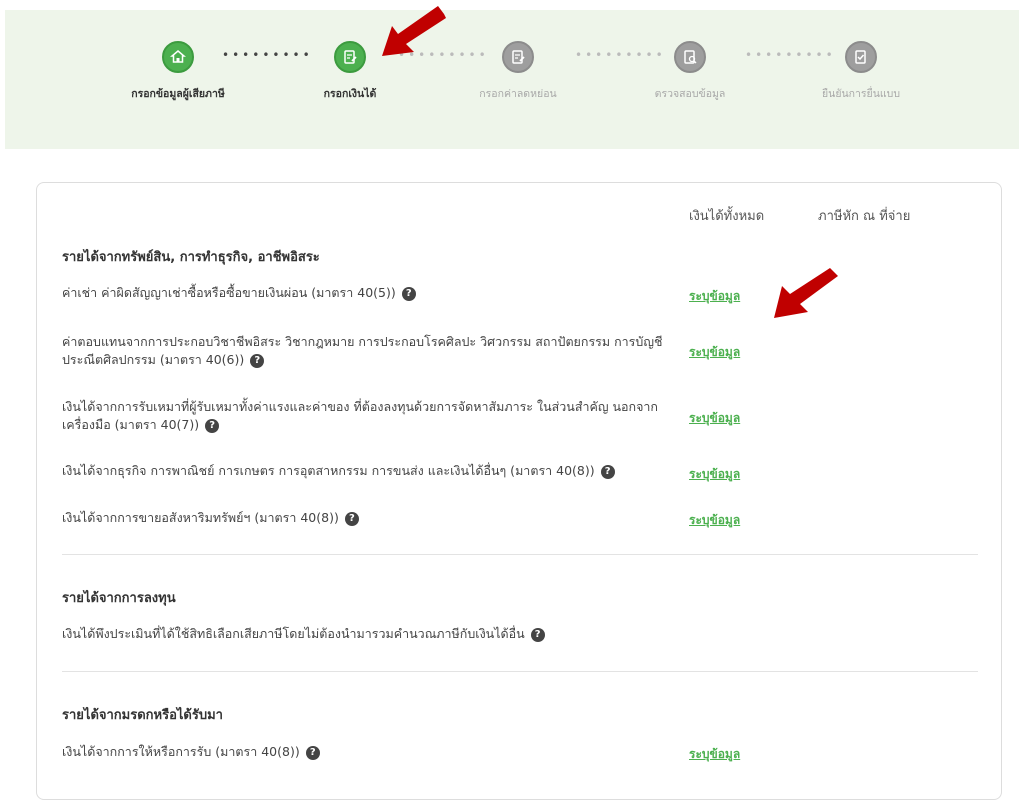  I want to click on step-label: ยืนยันการยื่นแบบ, so click(861, 94).